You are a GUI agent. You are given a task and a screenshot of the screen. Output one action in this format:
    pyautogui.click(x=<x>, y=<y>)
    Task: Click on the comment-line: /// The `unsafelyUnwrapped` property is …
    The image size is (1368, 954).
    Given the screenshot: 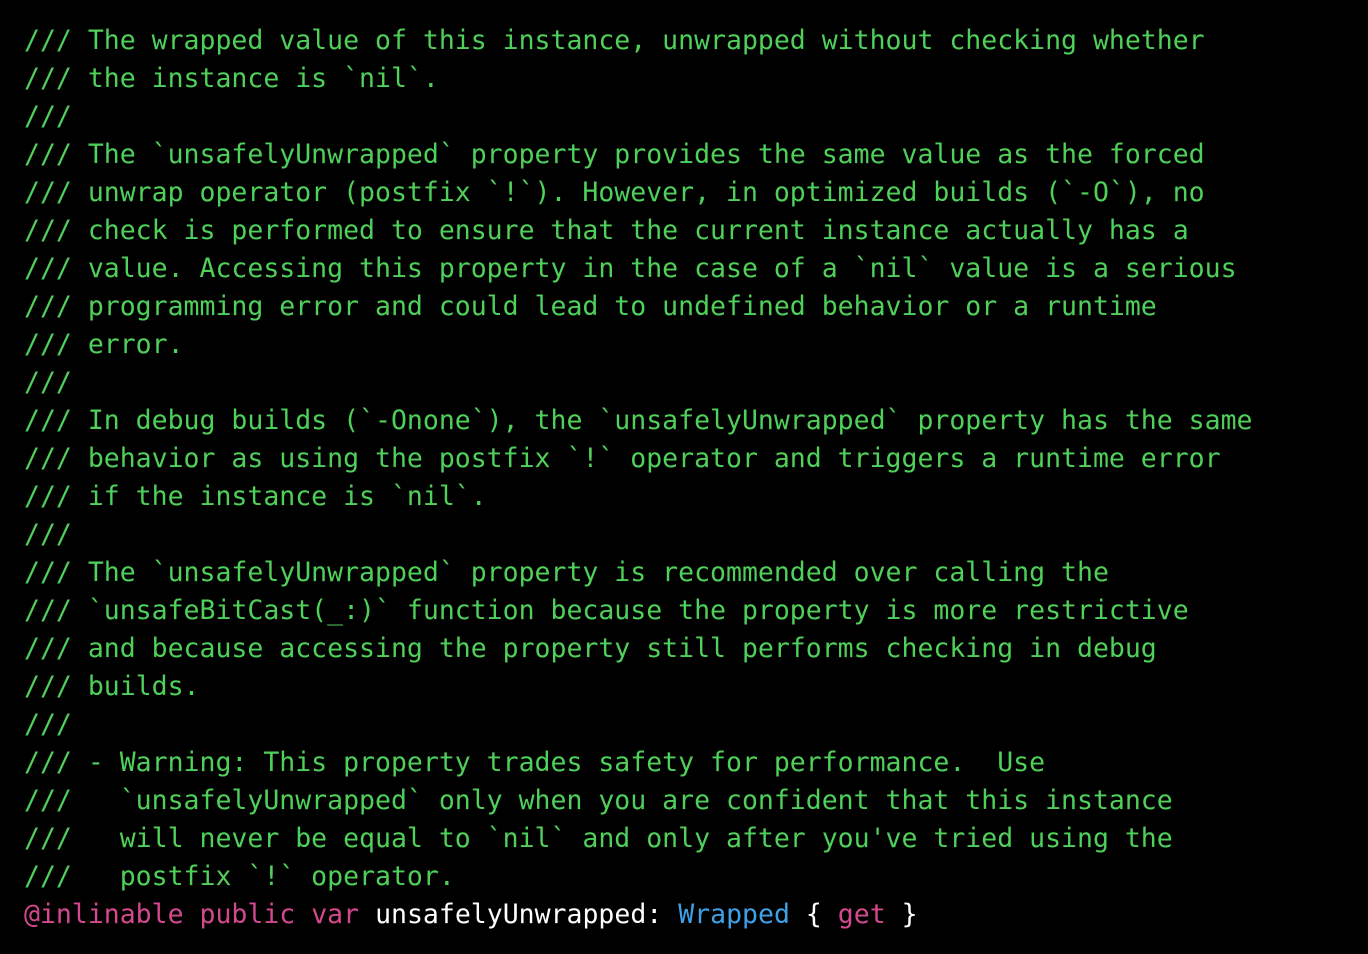 What is the action you would take?
    pyautogui.click(x=566, y=572)
    